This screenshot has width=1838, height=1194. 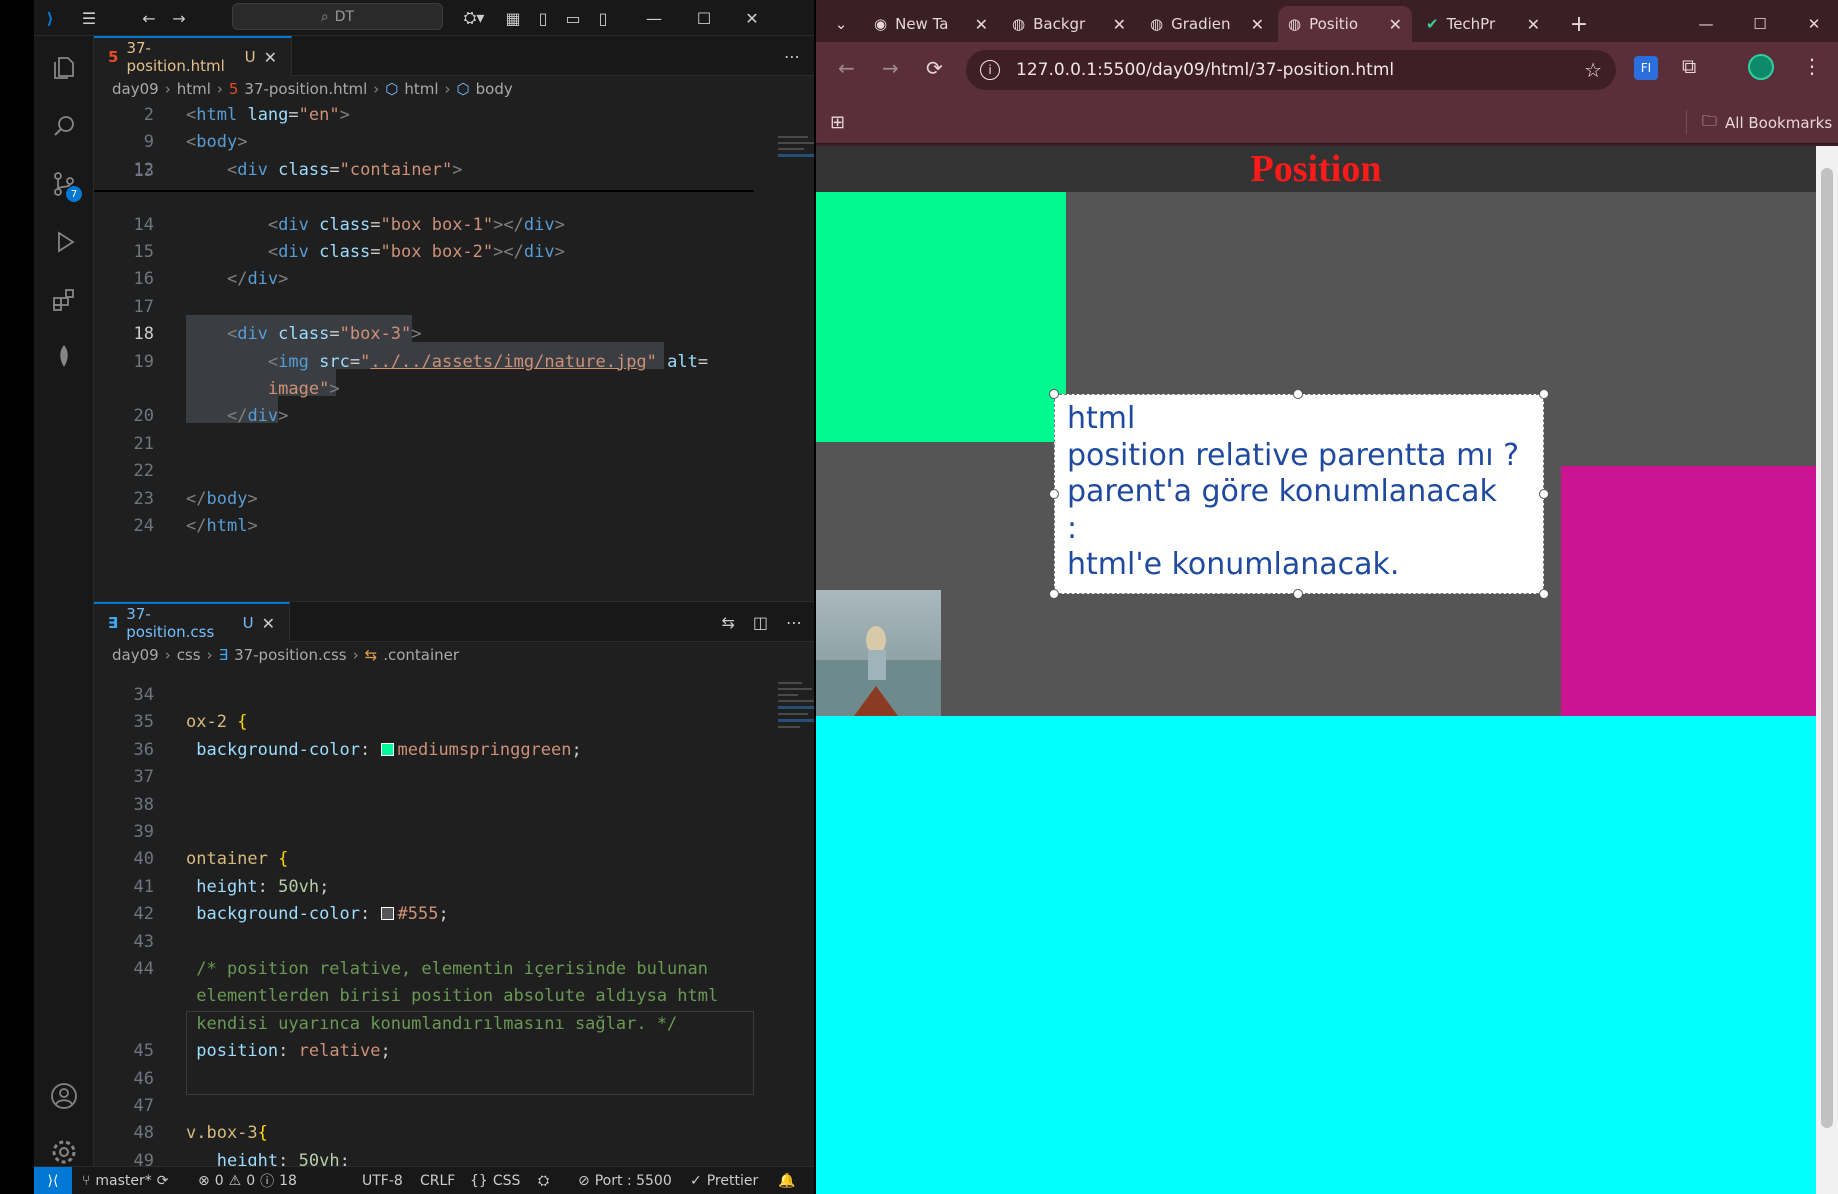 I want to click on layout-icon: ▦, so click(x=513, y=18).